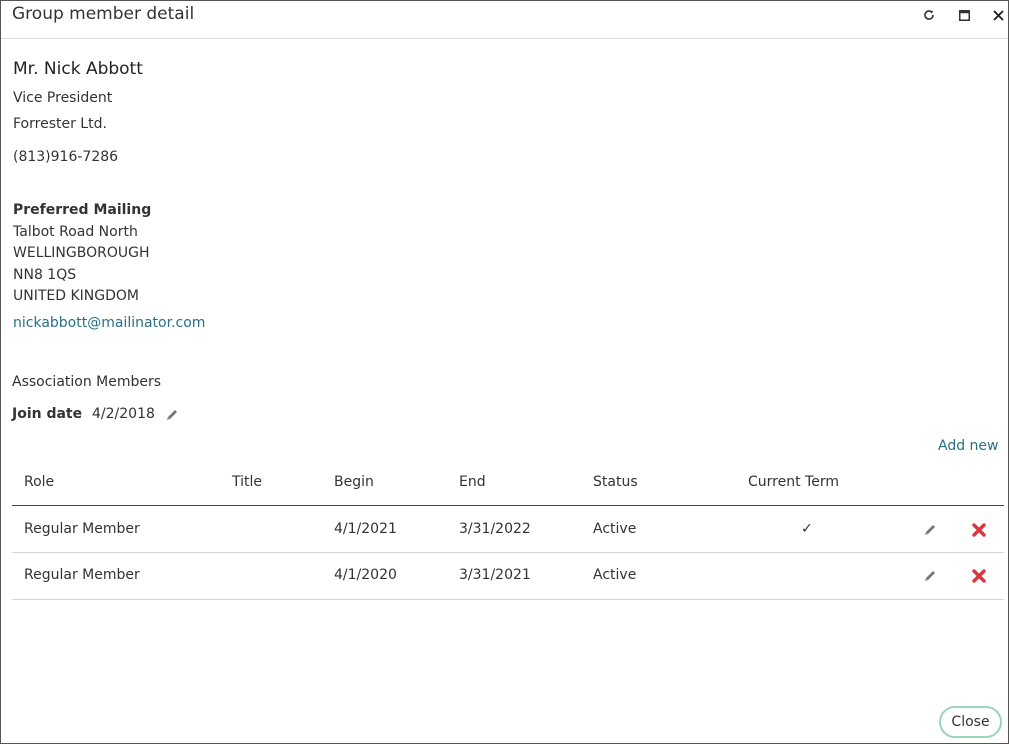 Image resolution: width=1009 pixels, height=744 pixels. Describe the element at coordinates (39, 482) in the screenshot. I see `column-header-role: Role` at that location.